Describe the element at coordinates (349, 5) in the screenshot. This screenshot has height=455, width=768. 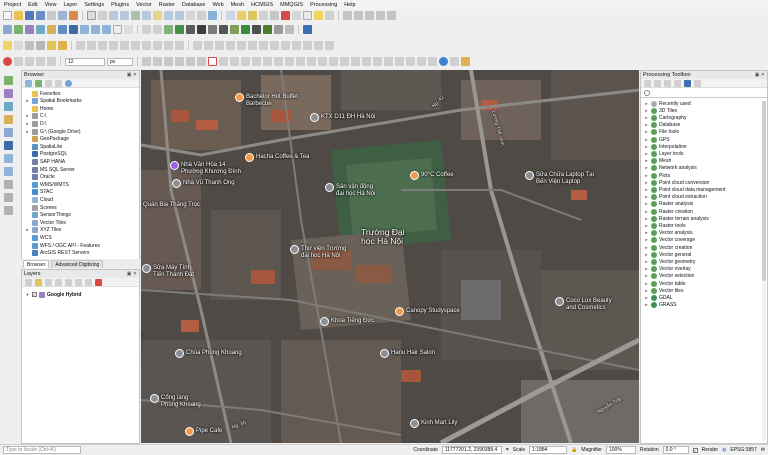
I see `menu-help: Help` at that location.